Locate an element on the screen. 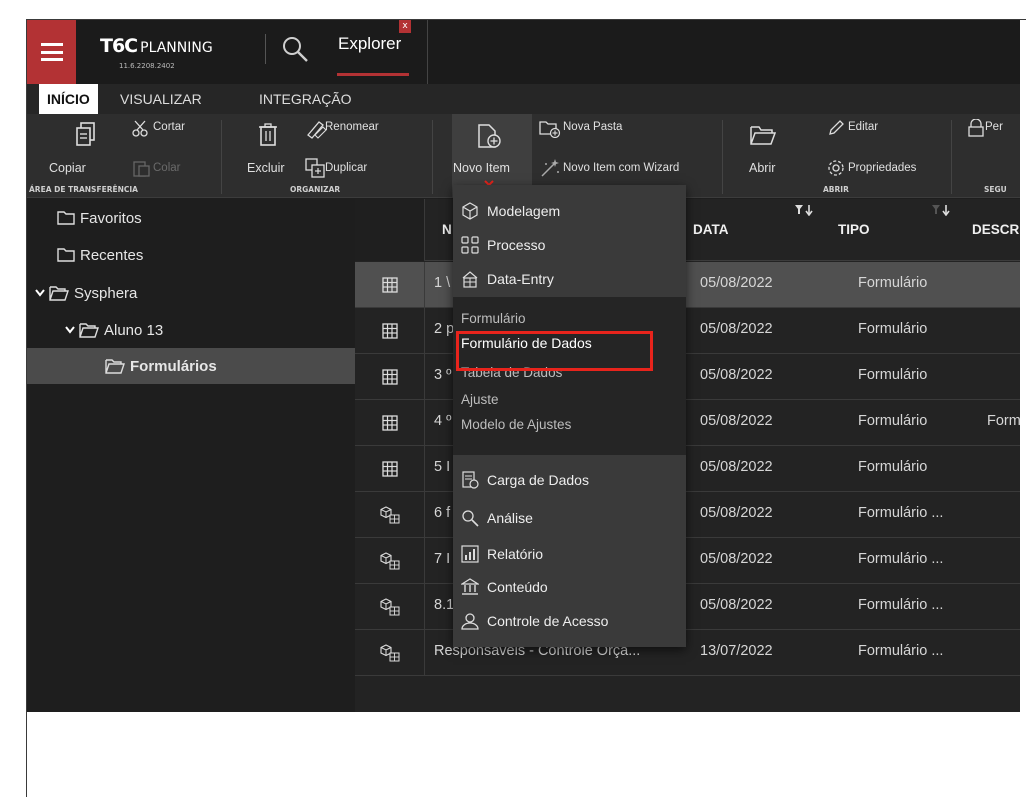 This screenshot has height=797, width=1026. column-header-data: DATA is located at coordinates (711, 229).